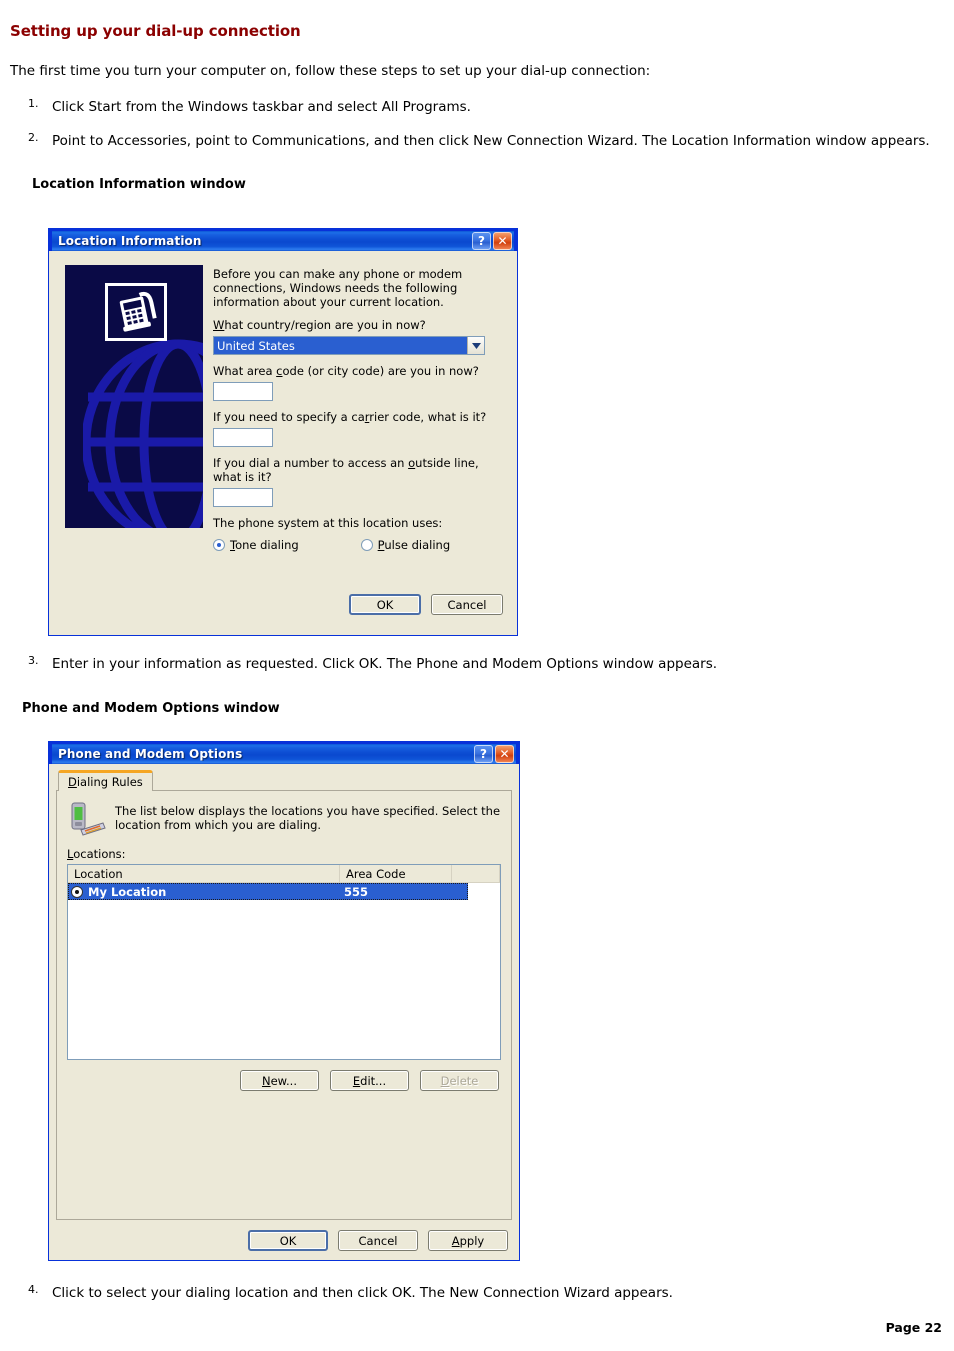 This screenshot has height=1351, width=954. I want to click on country-select-value: United States, so click(340, 346).